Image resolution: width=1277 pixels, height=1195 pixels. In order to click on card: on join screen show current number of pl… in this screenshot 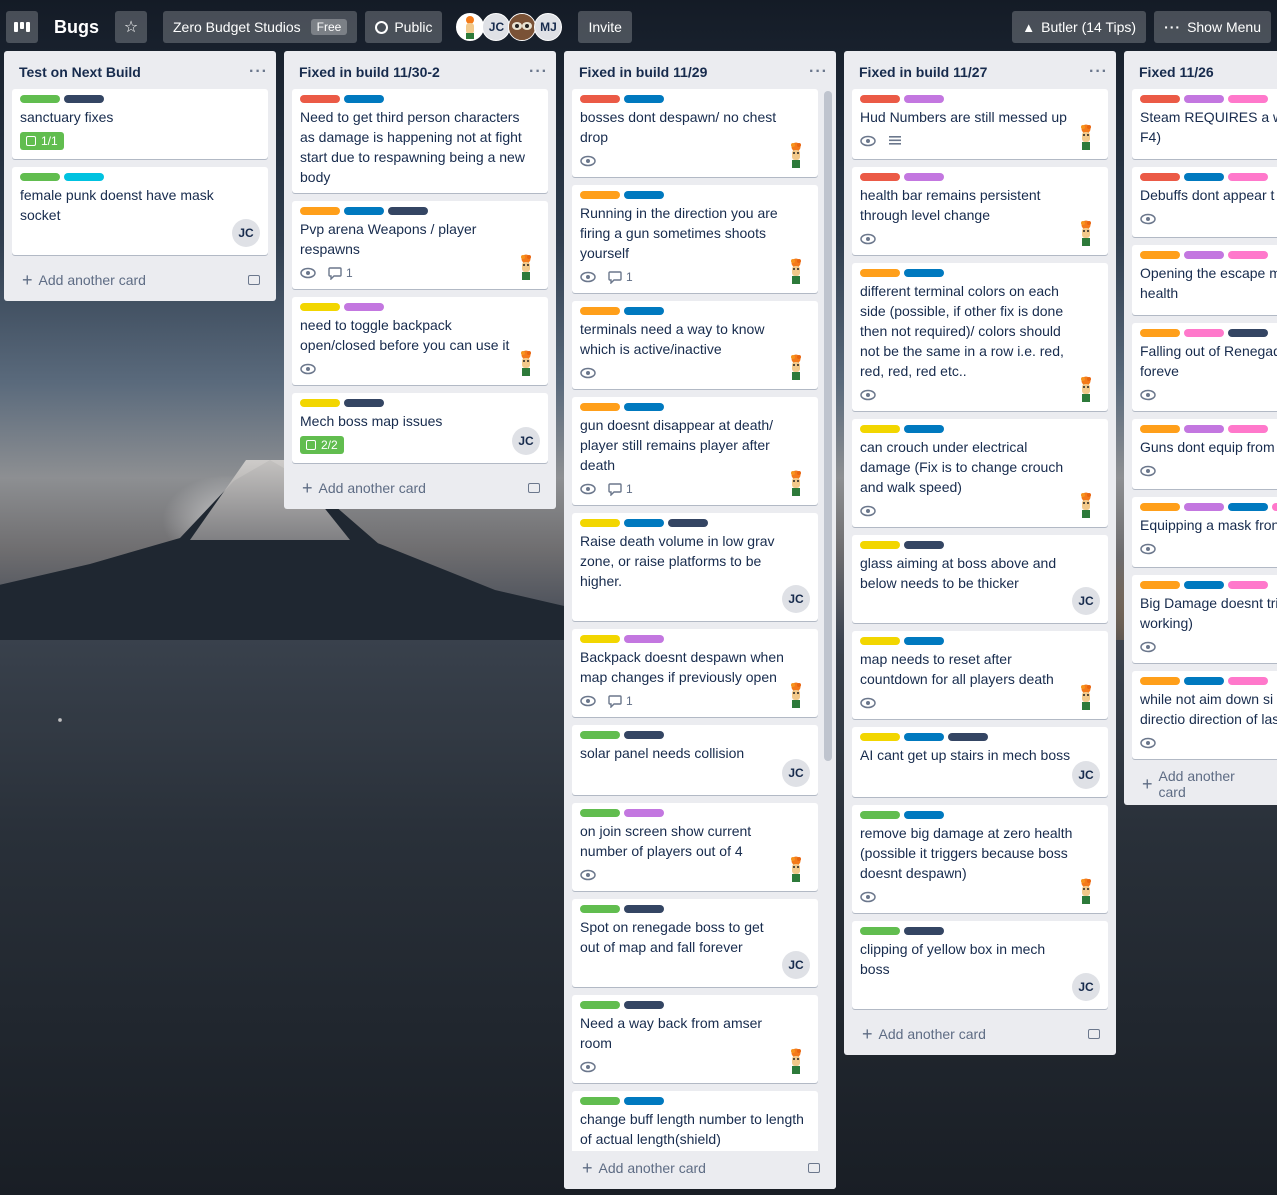, I will do `click(695, 847)`.